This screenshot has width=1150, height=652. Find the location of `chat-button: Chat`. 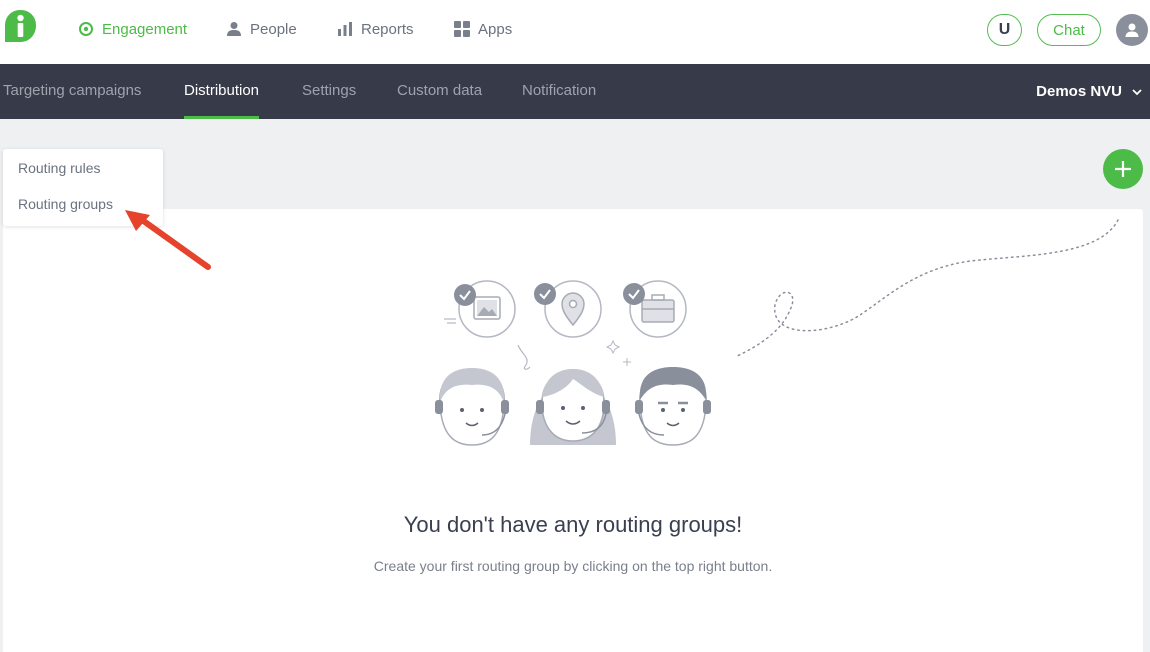

chat-button: Chat is located at coordinates (1069, 30).